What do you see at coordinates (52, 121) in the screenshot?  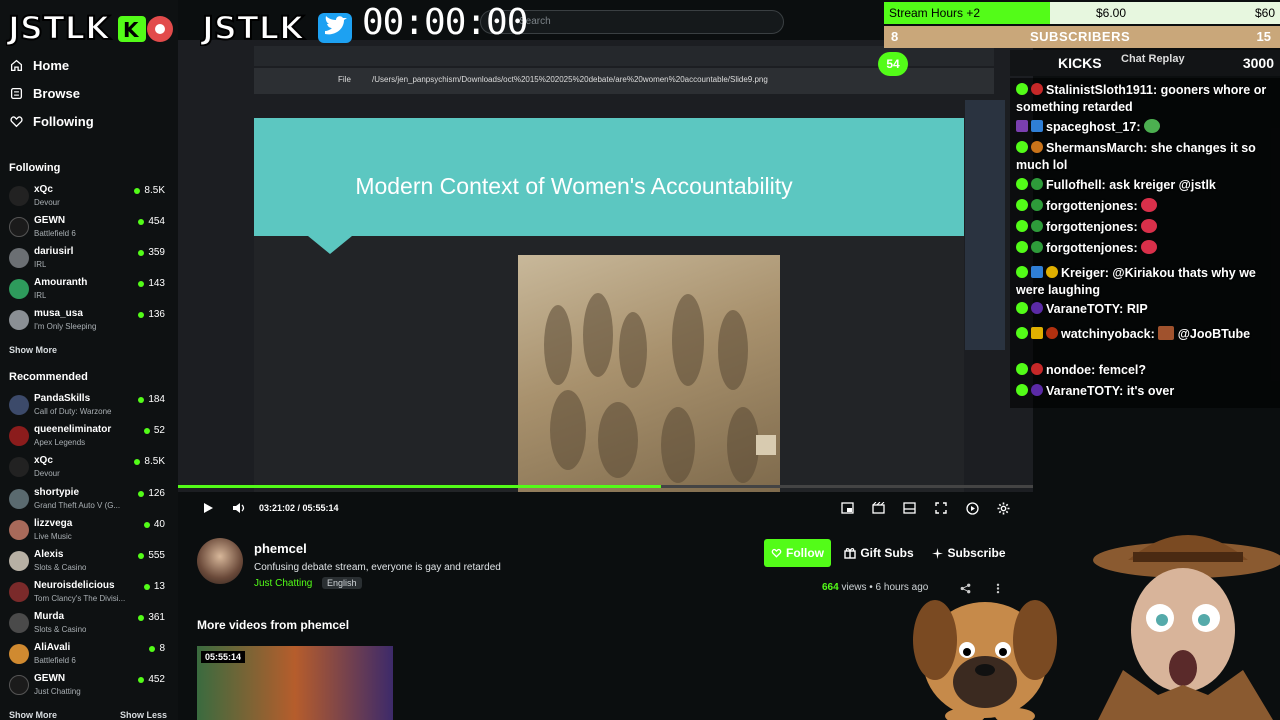 I see `nav-following: Following` at bounding box center [52, 121].